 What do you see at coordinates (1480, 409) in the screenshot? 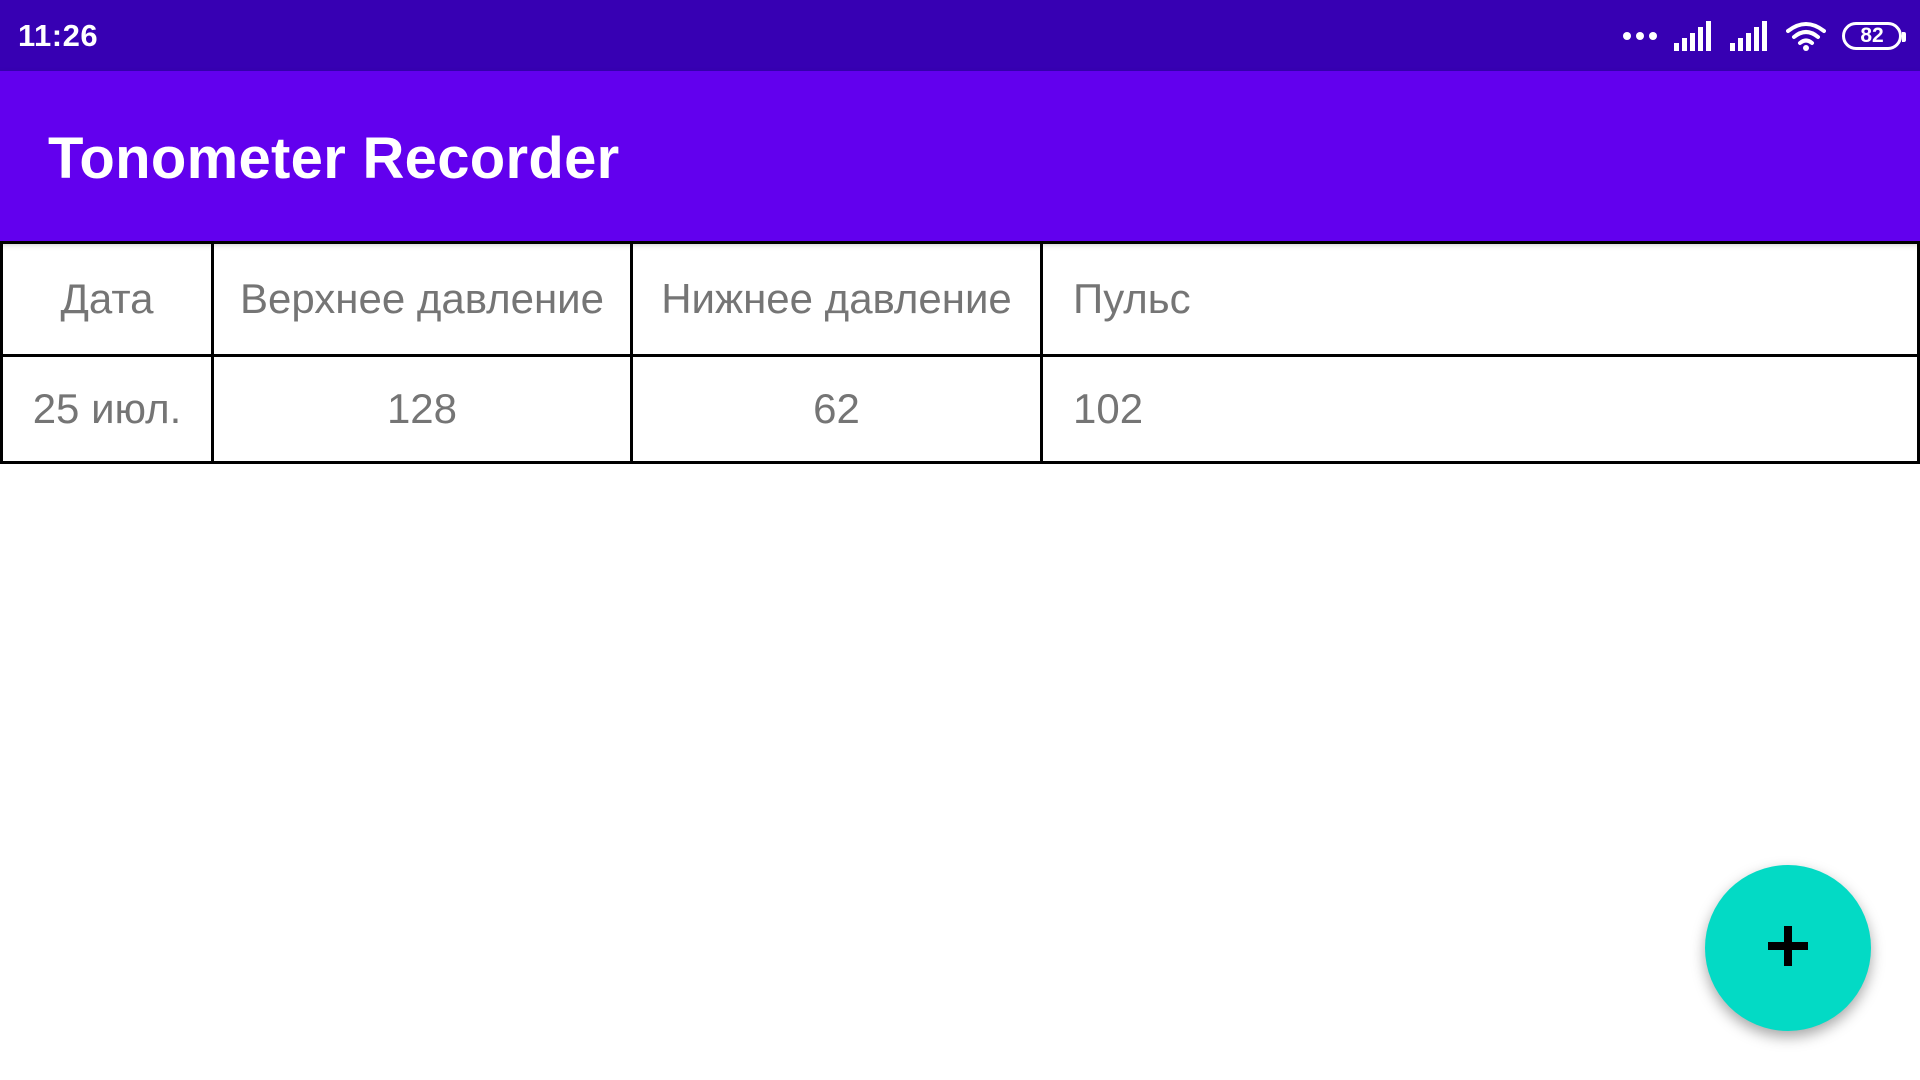
I see `cell-pulse: 102` at bounding box center [1480, 409].